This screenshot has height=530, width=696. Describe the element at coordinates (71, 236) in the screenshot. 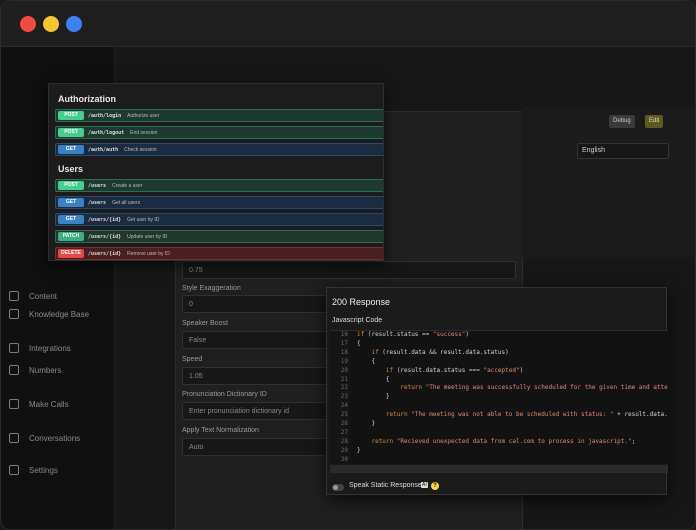

I see `method-badge: PATCH` at that location.